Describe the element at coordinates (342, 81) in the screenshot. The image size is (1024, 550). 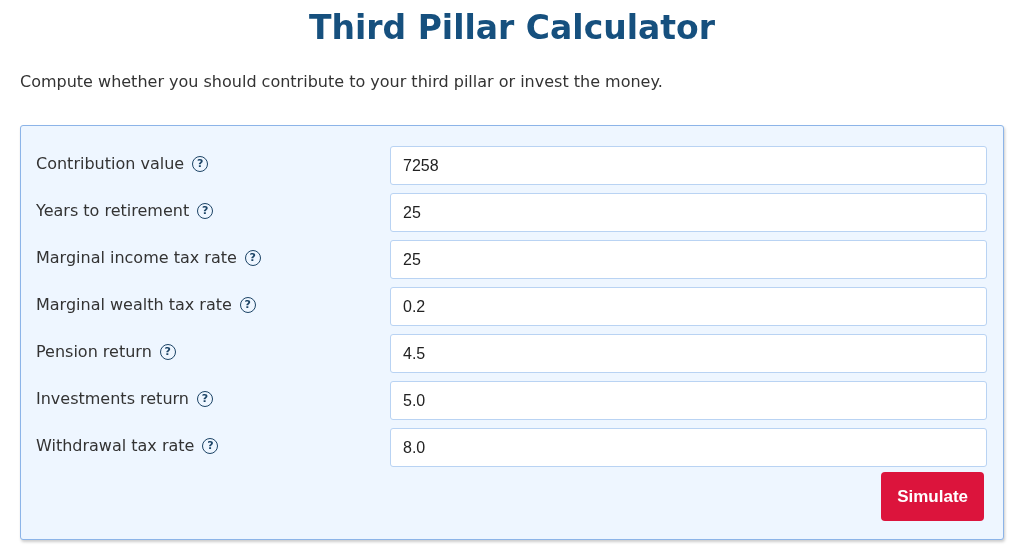
I see `intro-text: Compute whether you should contribute to your third pillar or invest the money.` at that location.